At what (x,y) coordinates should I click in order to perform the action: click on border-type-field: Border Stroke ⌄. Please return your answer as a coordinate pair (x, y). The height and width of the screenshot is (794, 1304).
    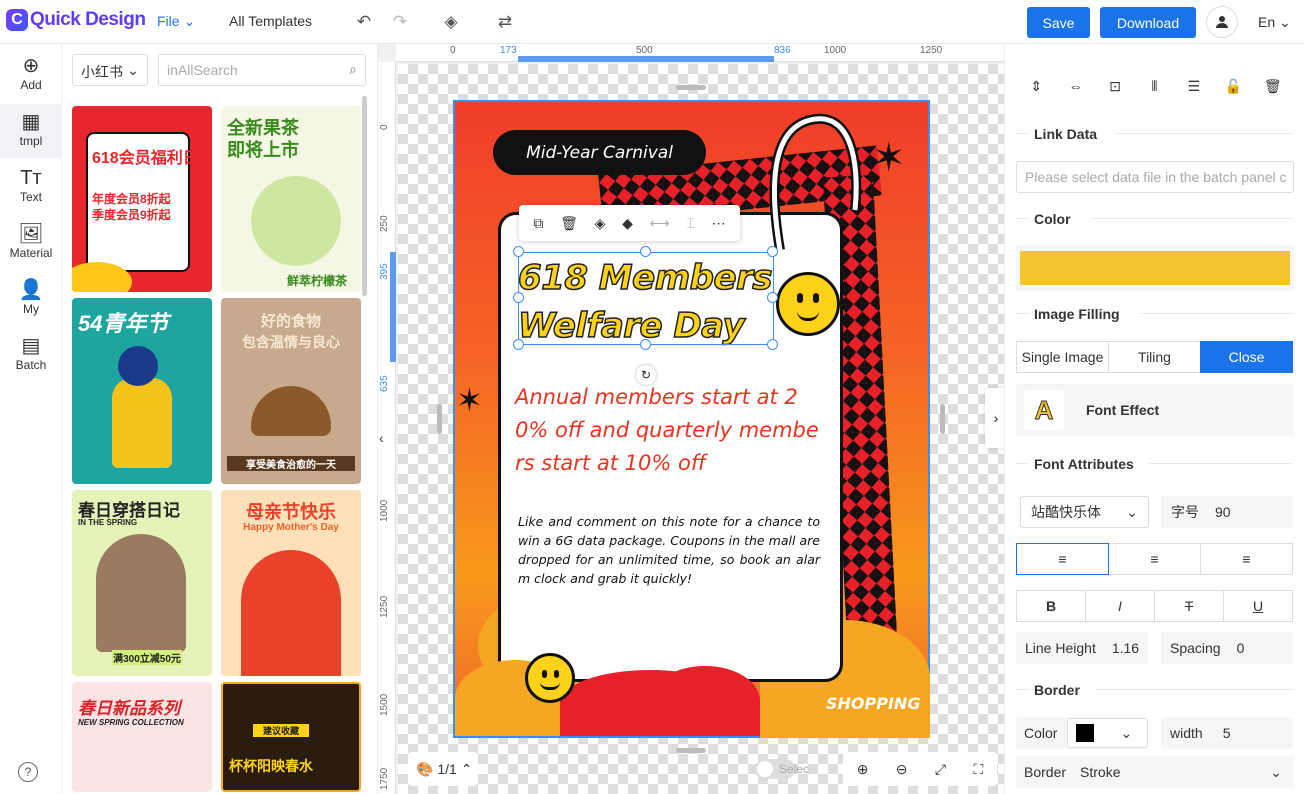
    Looking at the image, I should click on (1155, 772).